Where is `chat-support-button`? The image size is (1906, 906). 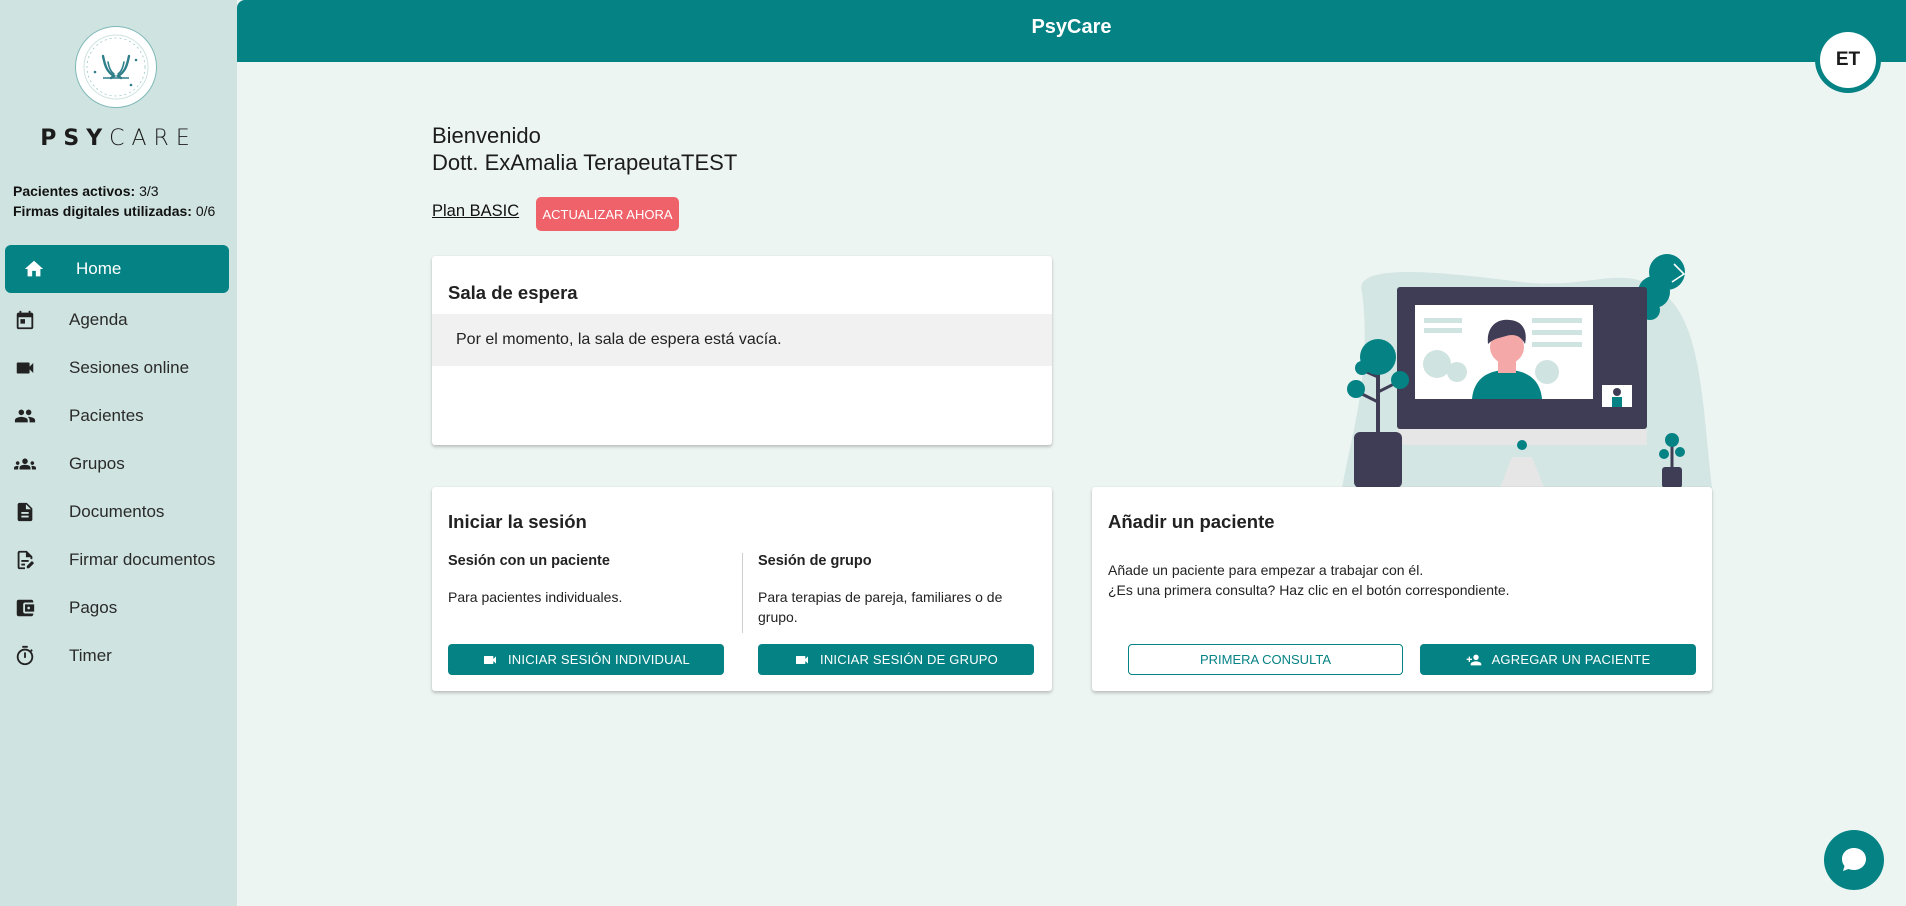 chat-support-button is located at coordinates (1854, 860).